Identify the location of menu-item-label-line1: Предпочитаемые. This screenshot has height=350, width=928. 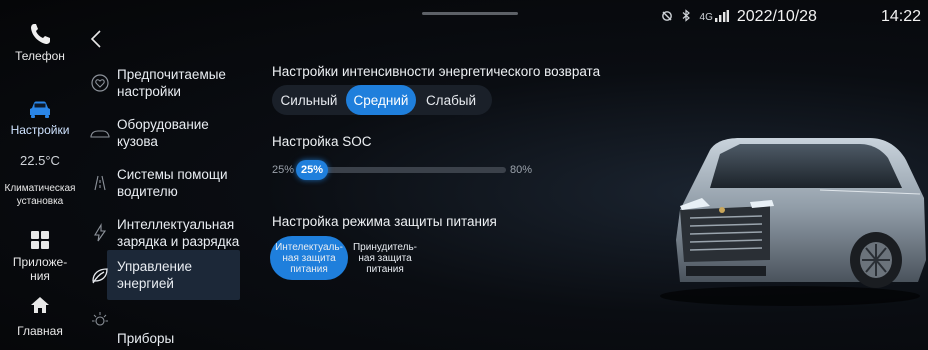
(171, 74).